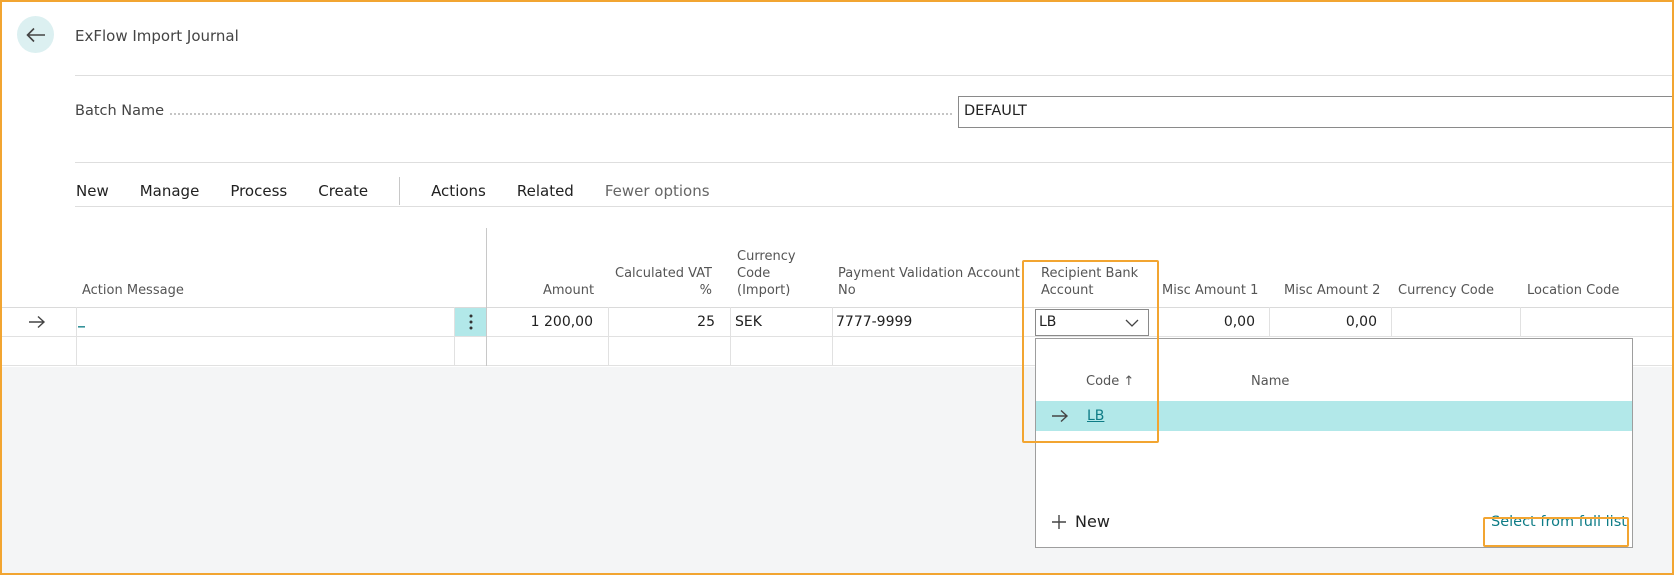 The image size is (1674, 575). Describe the element at coordinates (766, 256) in the screenshot. I see `col-cci-line1: Currency` at that location.